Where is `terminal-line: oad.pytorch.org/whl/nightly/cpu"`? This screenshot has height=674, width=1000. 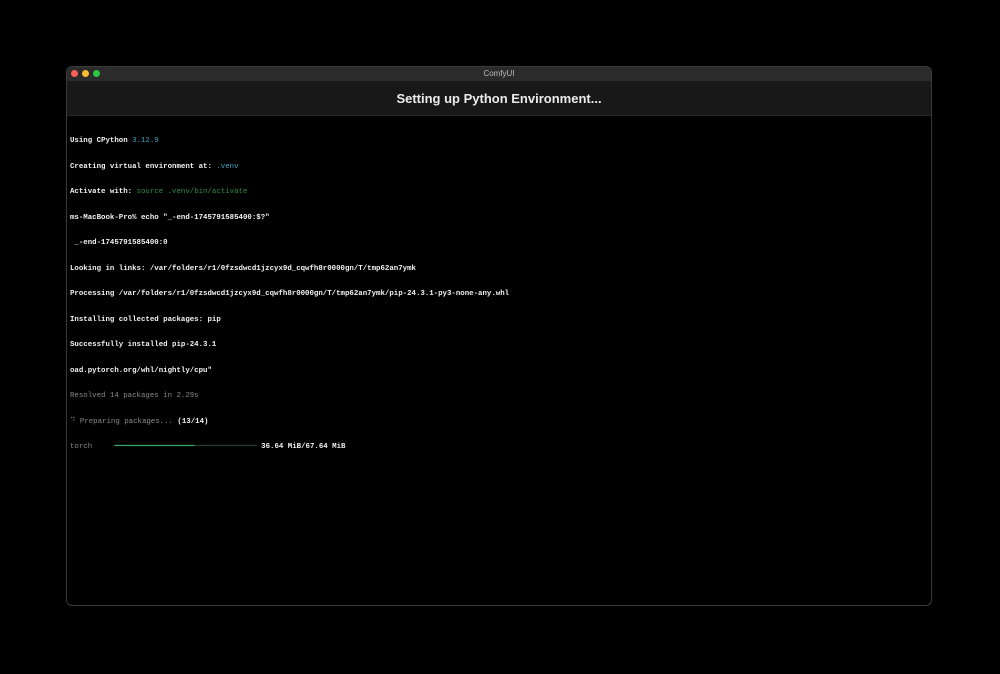
terminal-line: oad.pytorch.org/whl/nightly/cpu" is located at coordinates (141, 370).